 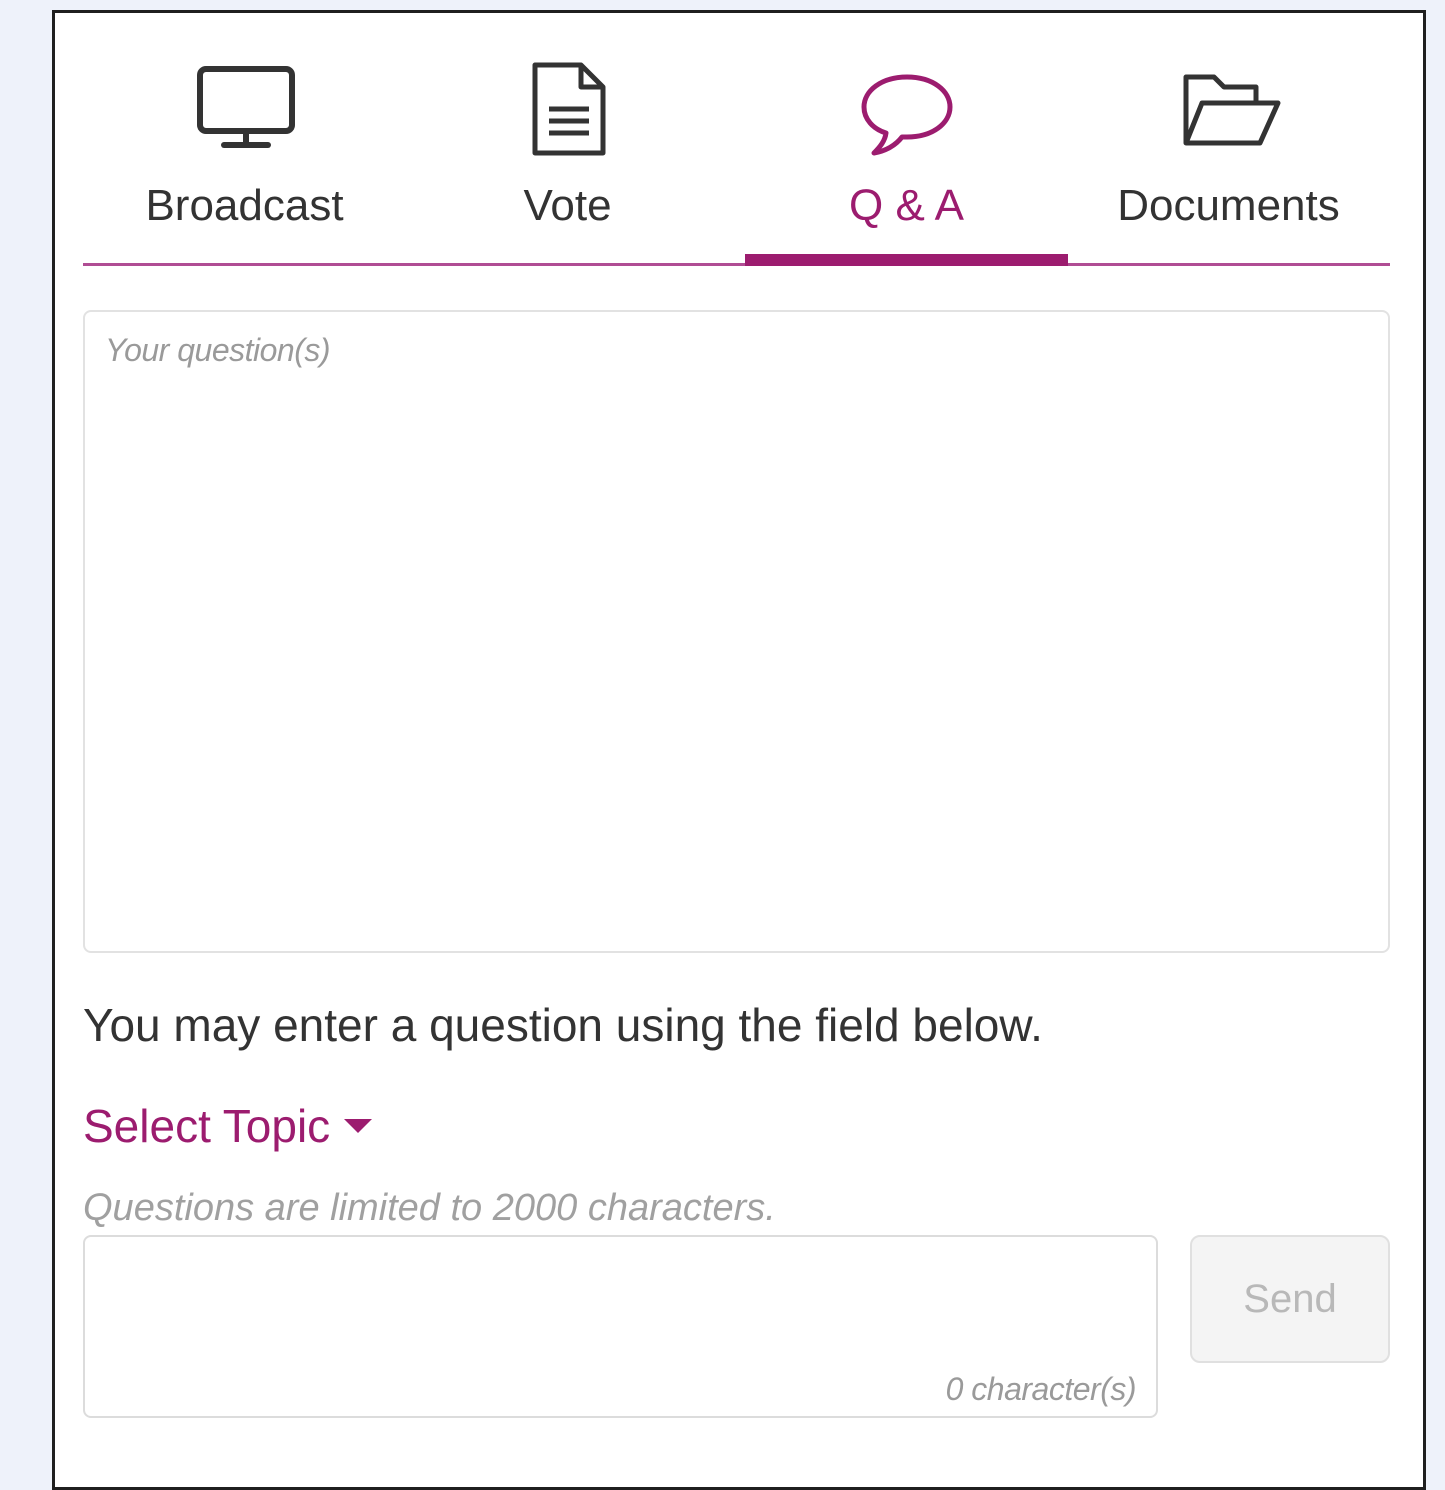 I want to click on tab-vote: Vote, so click(x=567, y=138).